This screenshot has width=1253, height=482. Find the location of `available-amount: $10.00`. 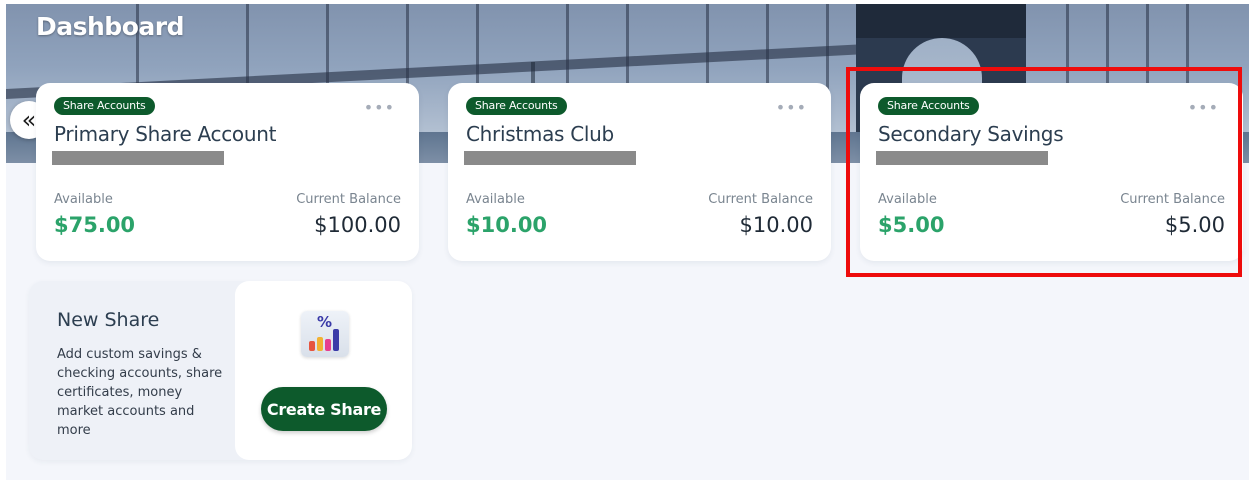

available-amount: $10.00 is located at coordinates (507, 225).